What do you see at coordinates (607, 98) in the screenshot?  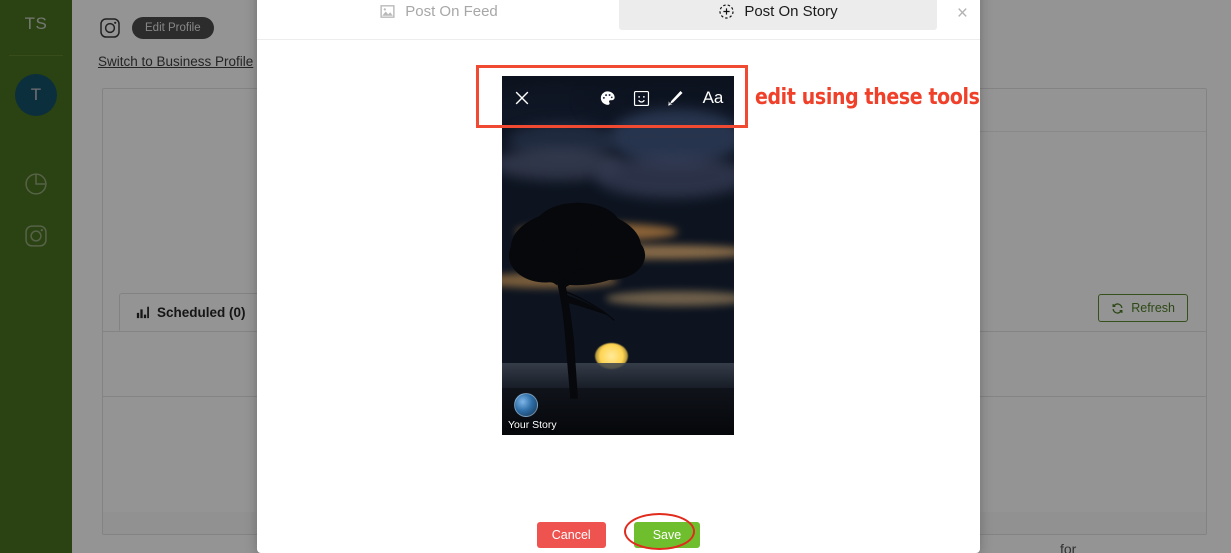 I see `palette-icon` at bounding box center [607, 98].